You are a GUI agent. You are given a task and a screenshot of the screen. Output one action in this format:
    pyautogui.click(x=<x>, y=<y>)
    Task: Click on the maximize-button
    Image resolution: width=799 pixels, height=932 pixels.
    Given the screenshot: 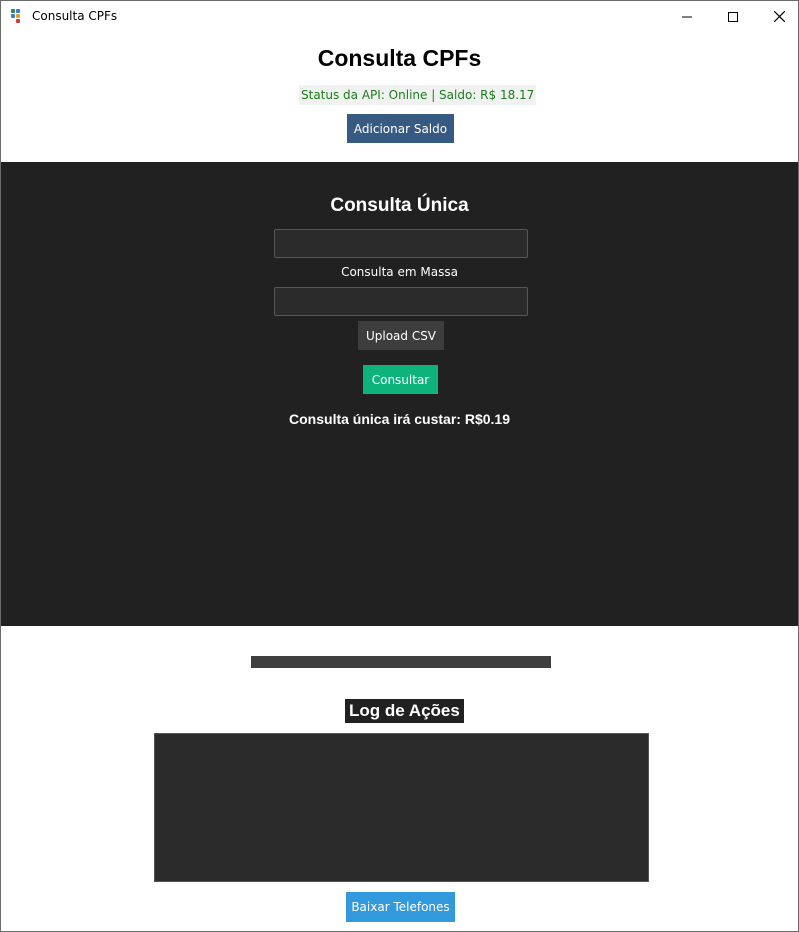 What is the action you would take?
    pyautogui.click(x=733, y=16)
    